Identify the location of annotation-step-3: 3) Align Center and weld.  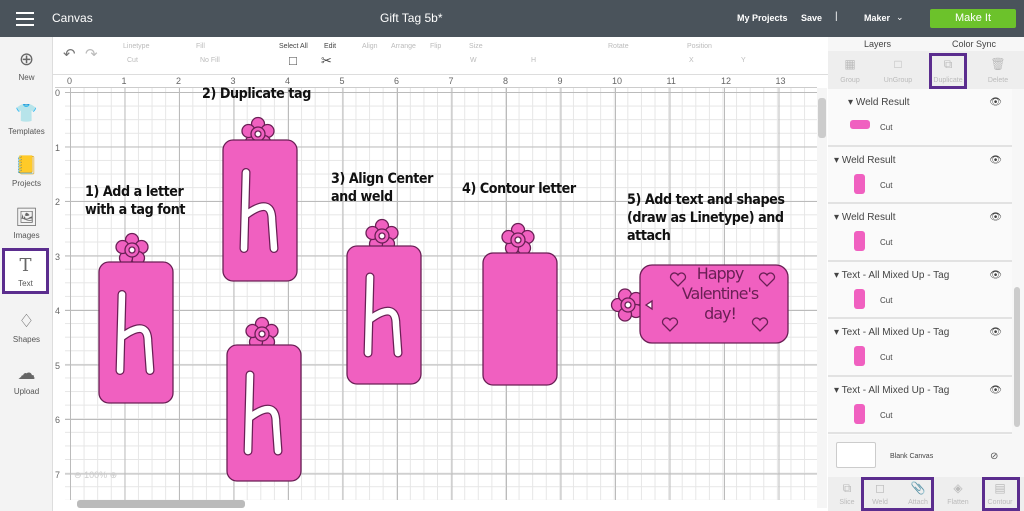
(382, 188).